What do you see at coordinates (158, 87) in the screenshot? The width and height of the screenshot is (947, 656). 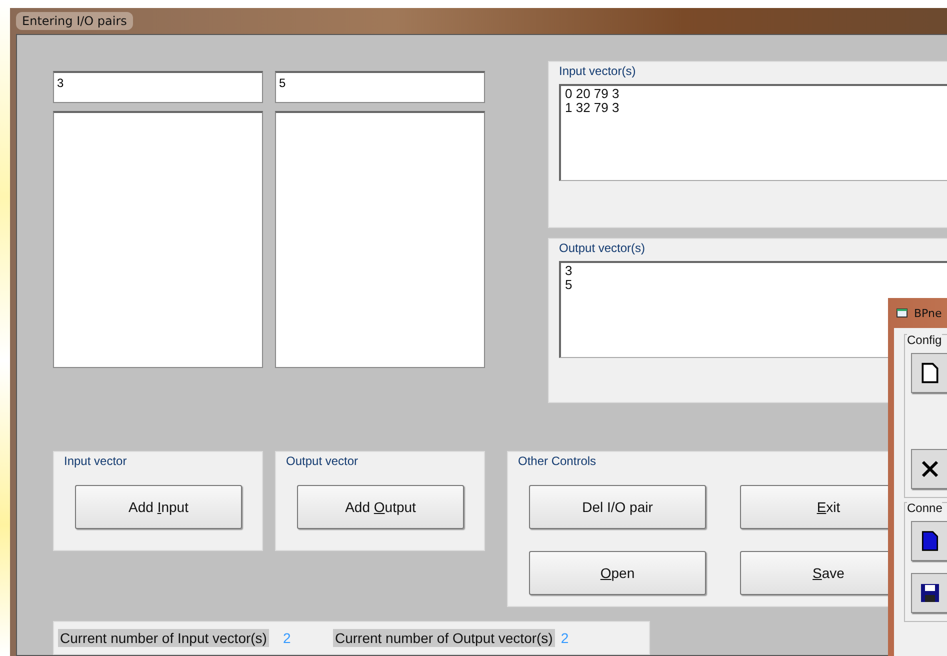 I see `input-field: 3` at bounding box center [158, 87].